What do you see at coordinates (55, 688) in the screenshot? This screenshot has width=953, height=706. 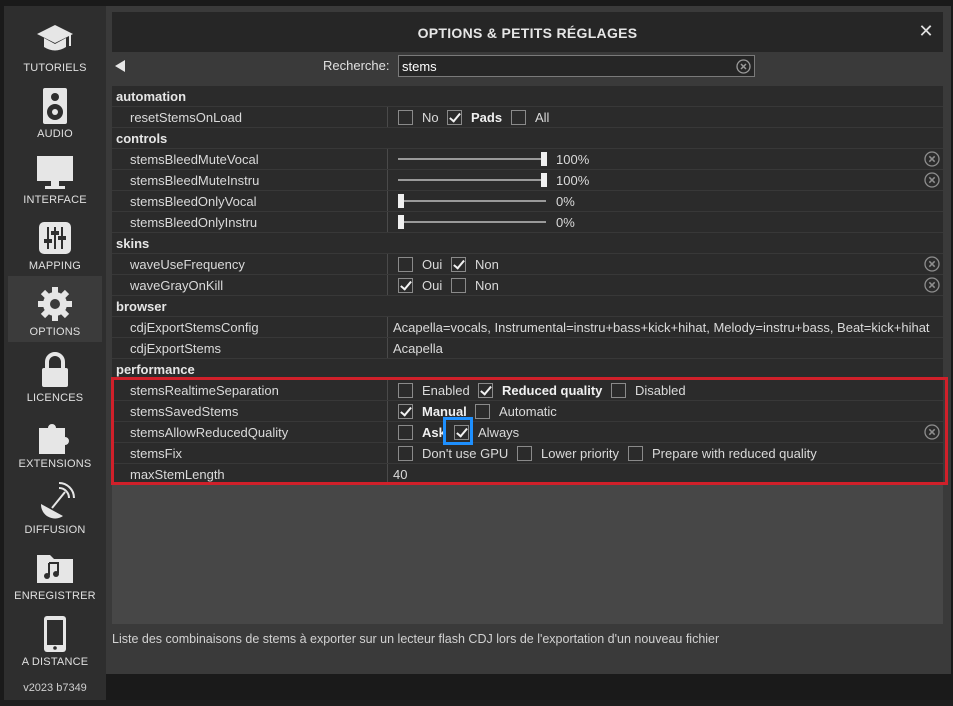 I see `version-label: v2023 b7349` at bounding box center [55, 688].